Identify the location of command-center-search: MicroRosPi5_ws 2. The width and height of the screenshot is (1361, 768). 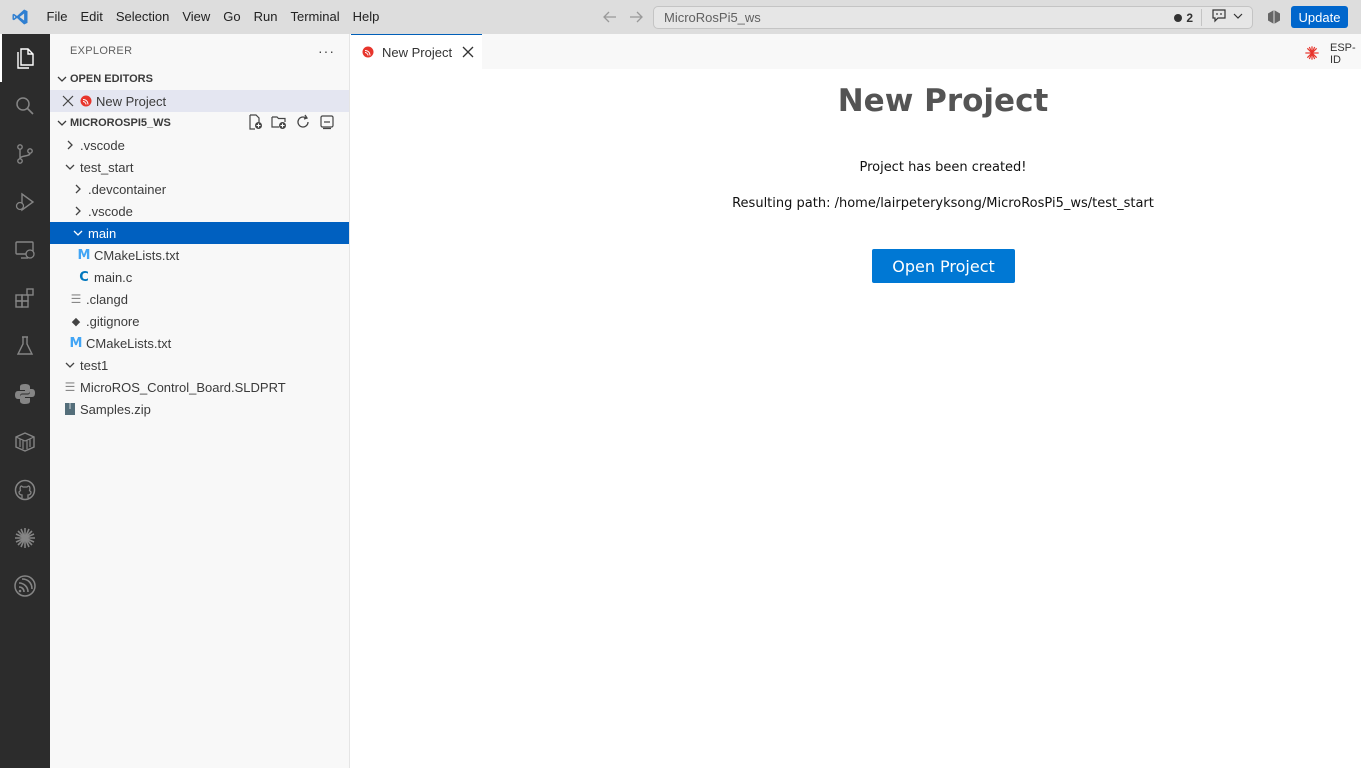
(953, 17).